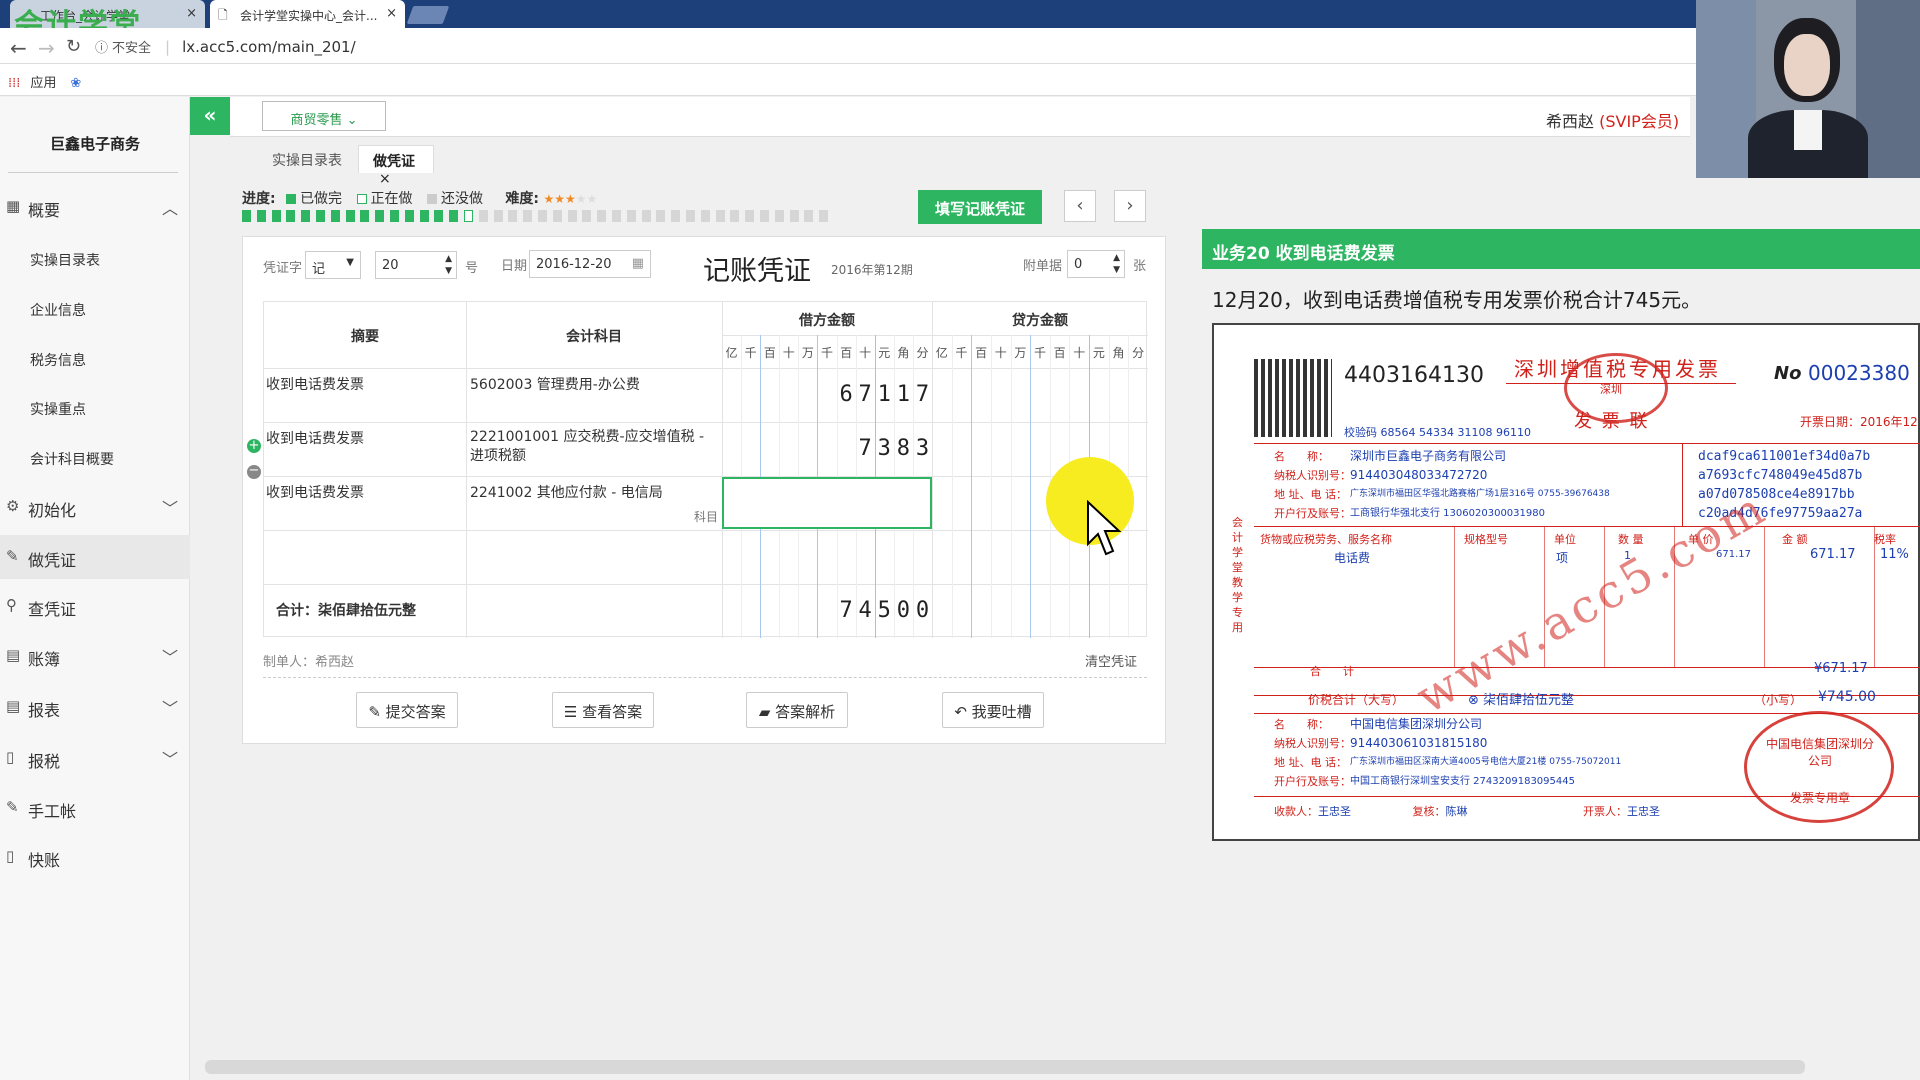 The height and width of the screenshot is (1080, 1920). I want to click on fill-voucher-button: 填写记账凭证, so click(980, 207).